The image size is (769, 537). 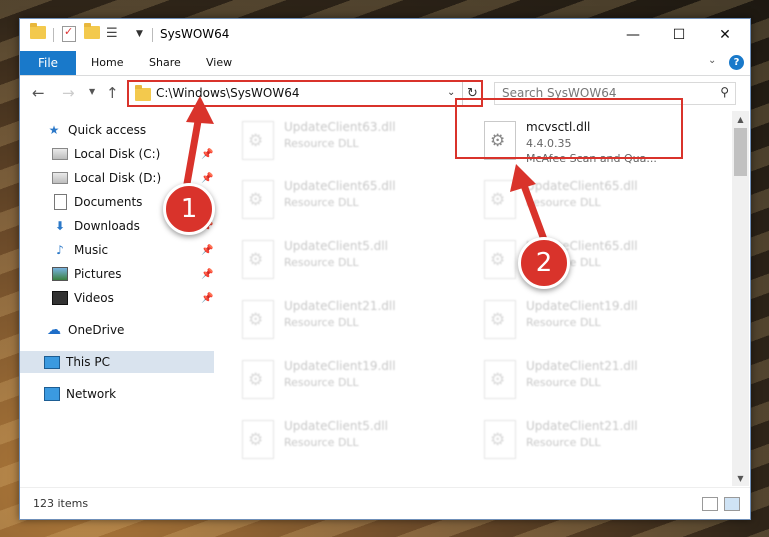 I want to click on expand-ribbon-chevron-icon: ⌄, so click(x=712, y=60).